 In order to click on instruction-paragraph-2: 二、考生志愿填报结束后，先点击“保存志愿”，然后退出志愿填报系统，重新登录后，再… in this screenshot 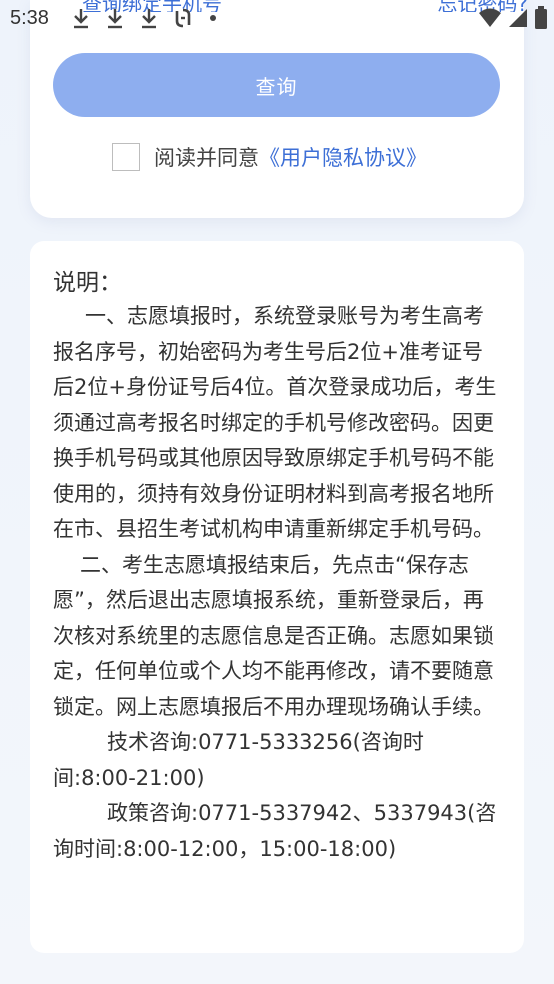, I will do `click(273, 635)`.